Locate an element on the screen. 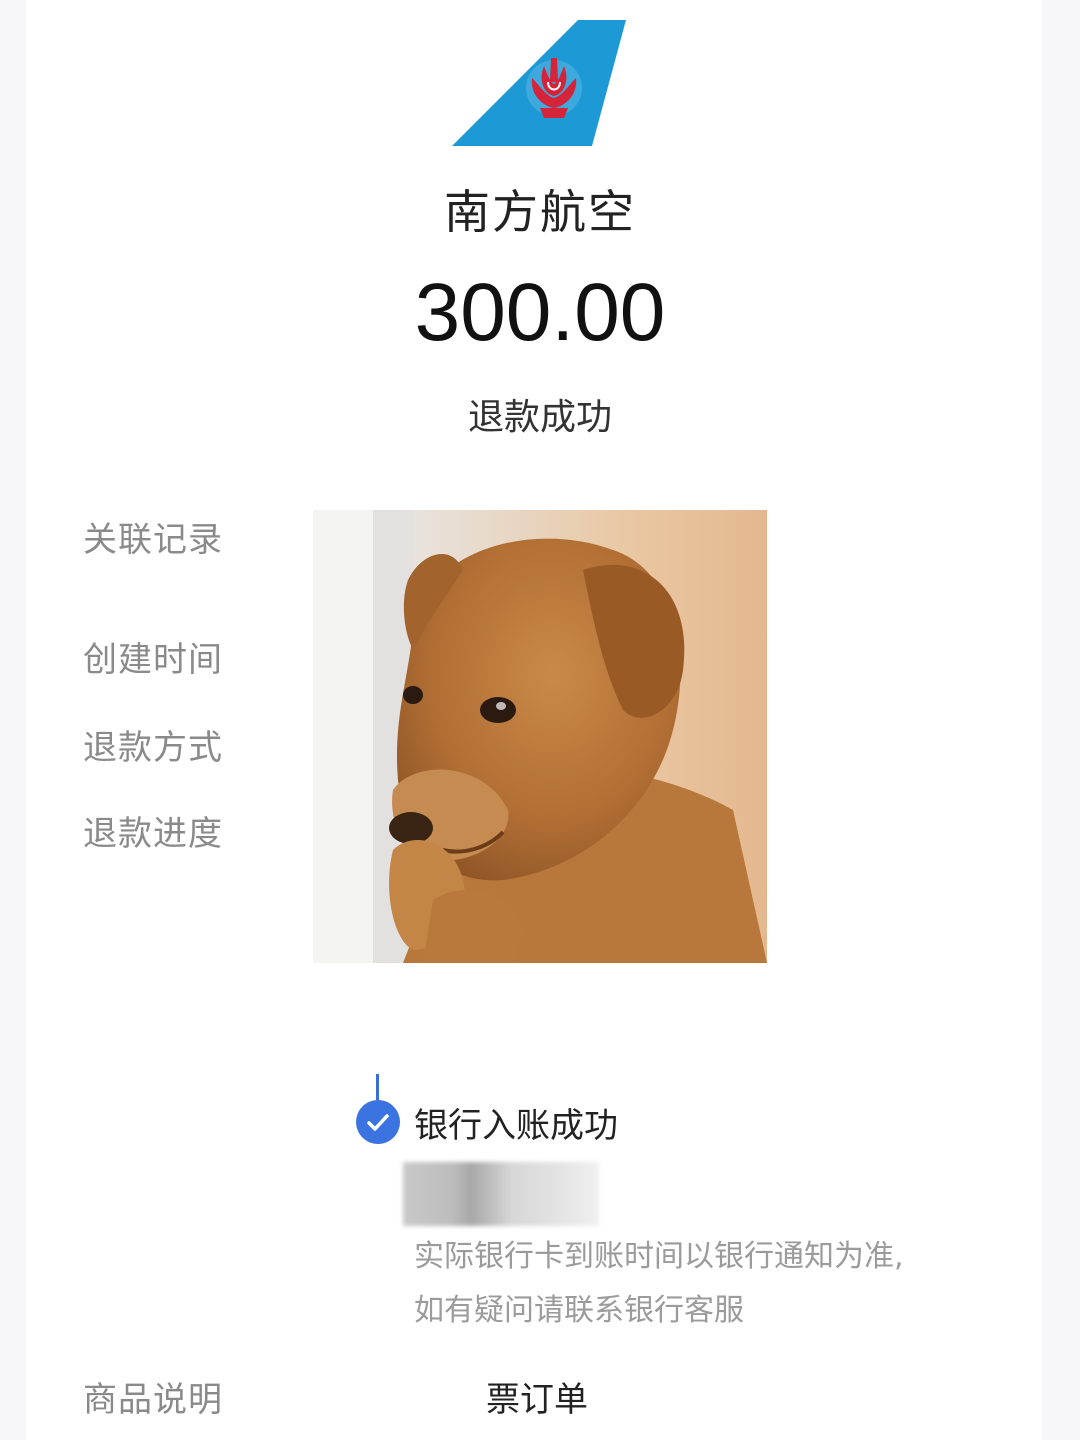 This screenshot has width=1080, height=1440. label-refund-method: 退款方式 is located at coordinates (153, 748).